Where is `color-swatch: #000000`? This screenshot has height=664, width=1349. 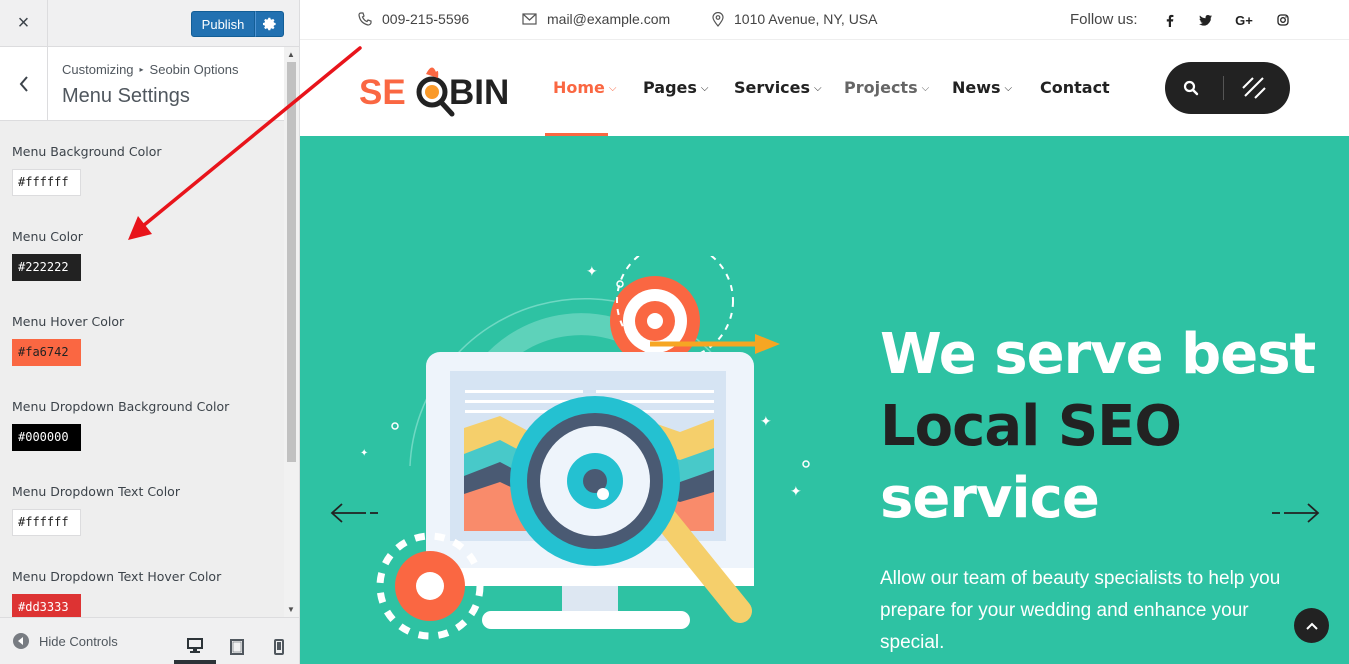 color-swatch: #000000 is located at coordinates (46, 437).